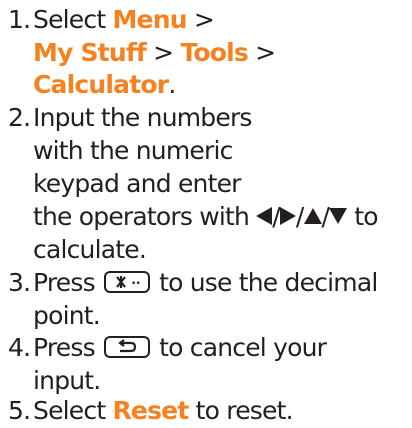  I want to click on calculator-highlight: Calculator, so click(101, 84).